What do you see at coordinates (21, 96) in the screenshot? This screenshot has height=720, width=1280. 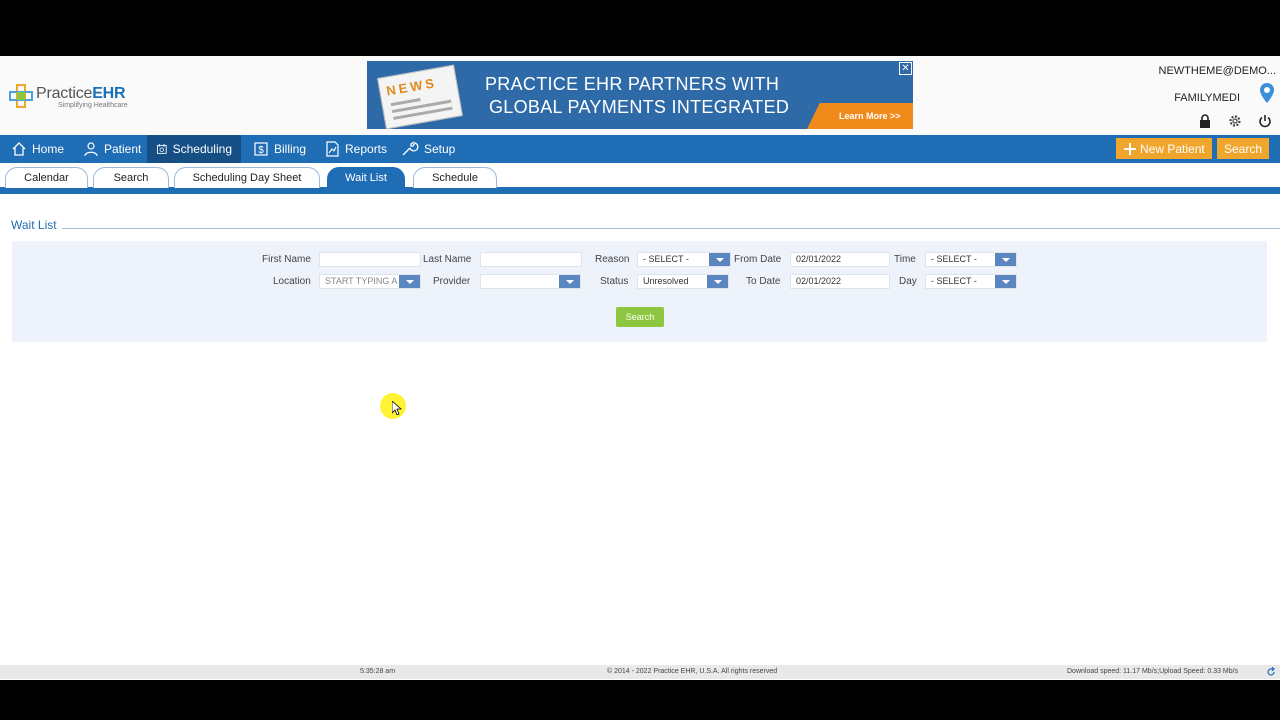 I see `logo-cross-icon` at bounding box center [21, 96].